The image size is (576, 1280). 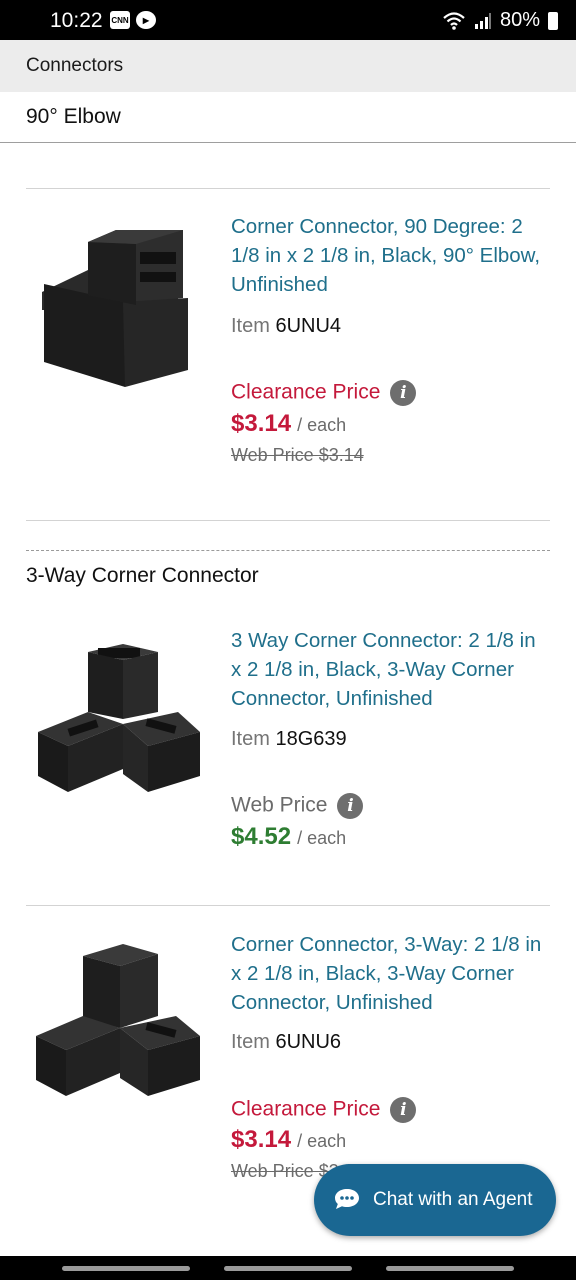 I want to click on old-price: Web Price $3.14, so click(x=297, y=455).